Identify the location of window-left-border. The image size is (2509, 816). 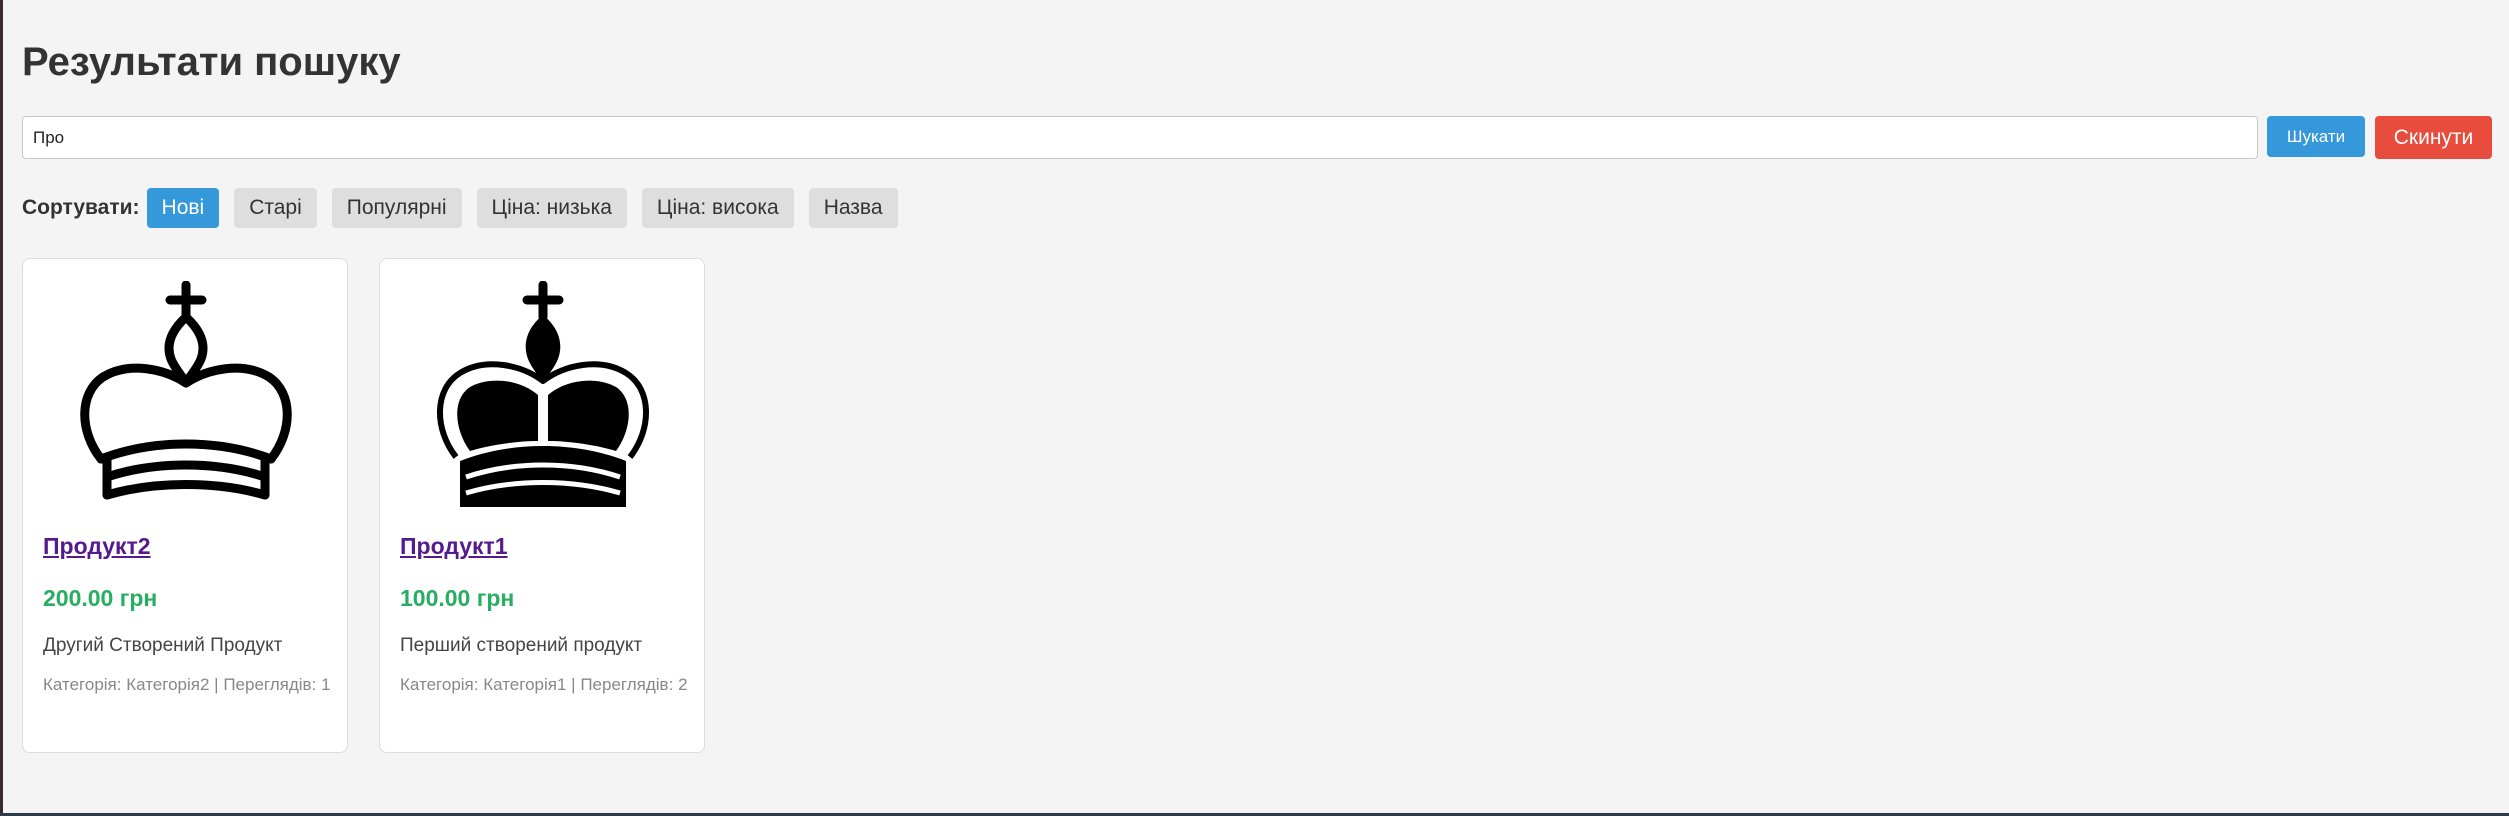
(1, 408).